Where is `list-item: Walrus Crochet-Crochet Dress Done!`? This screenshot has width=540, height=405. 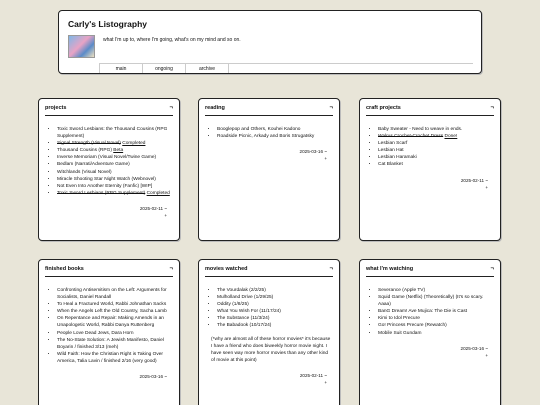
list-item: Walrus Crochet-Crochet Dress Done! is located at coordinates (436, 136).